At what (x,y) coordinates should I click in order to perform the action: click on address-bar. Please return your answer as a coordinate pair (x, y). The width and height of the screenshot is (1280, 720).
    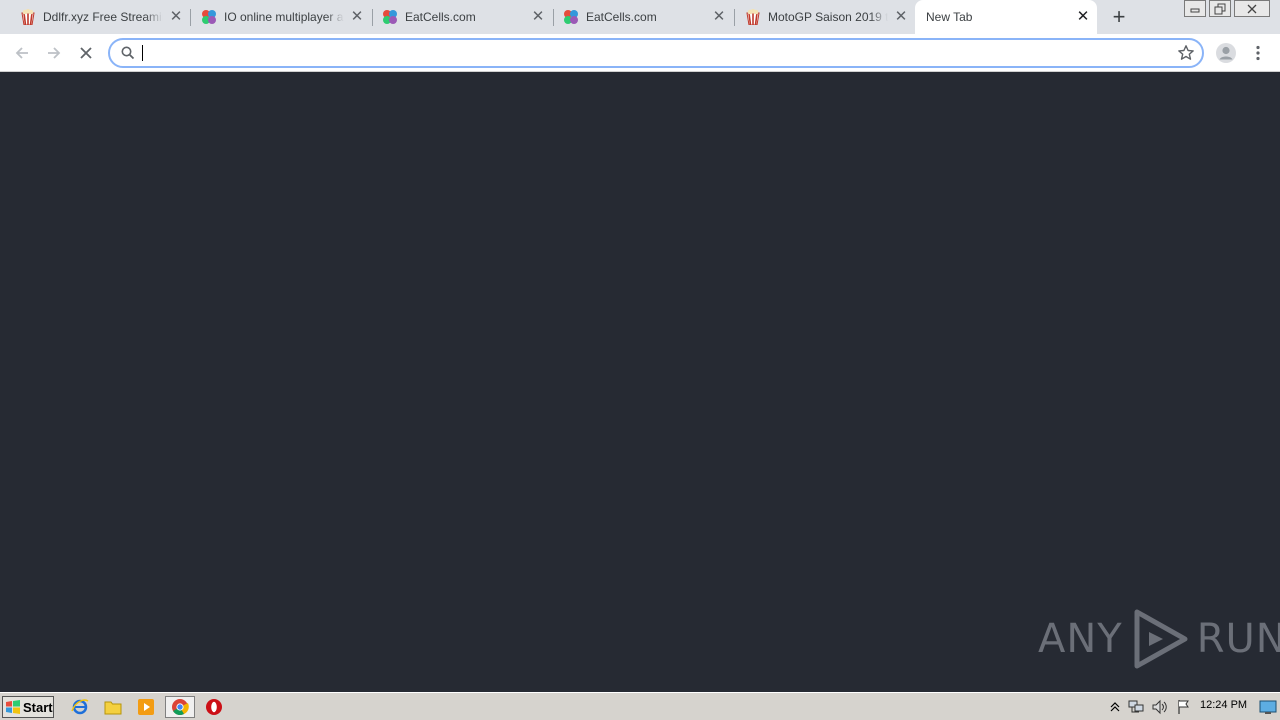
    Looking at the image, I should click on (656, 53).